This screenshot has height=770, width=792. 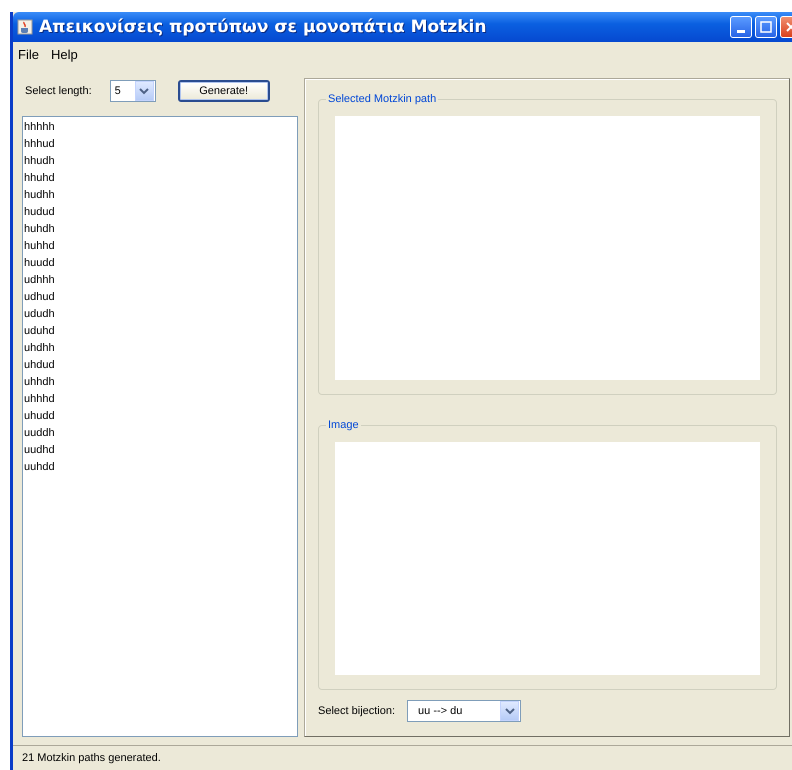 I want to click on menu-item: File, so click(x=28, y=54).